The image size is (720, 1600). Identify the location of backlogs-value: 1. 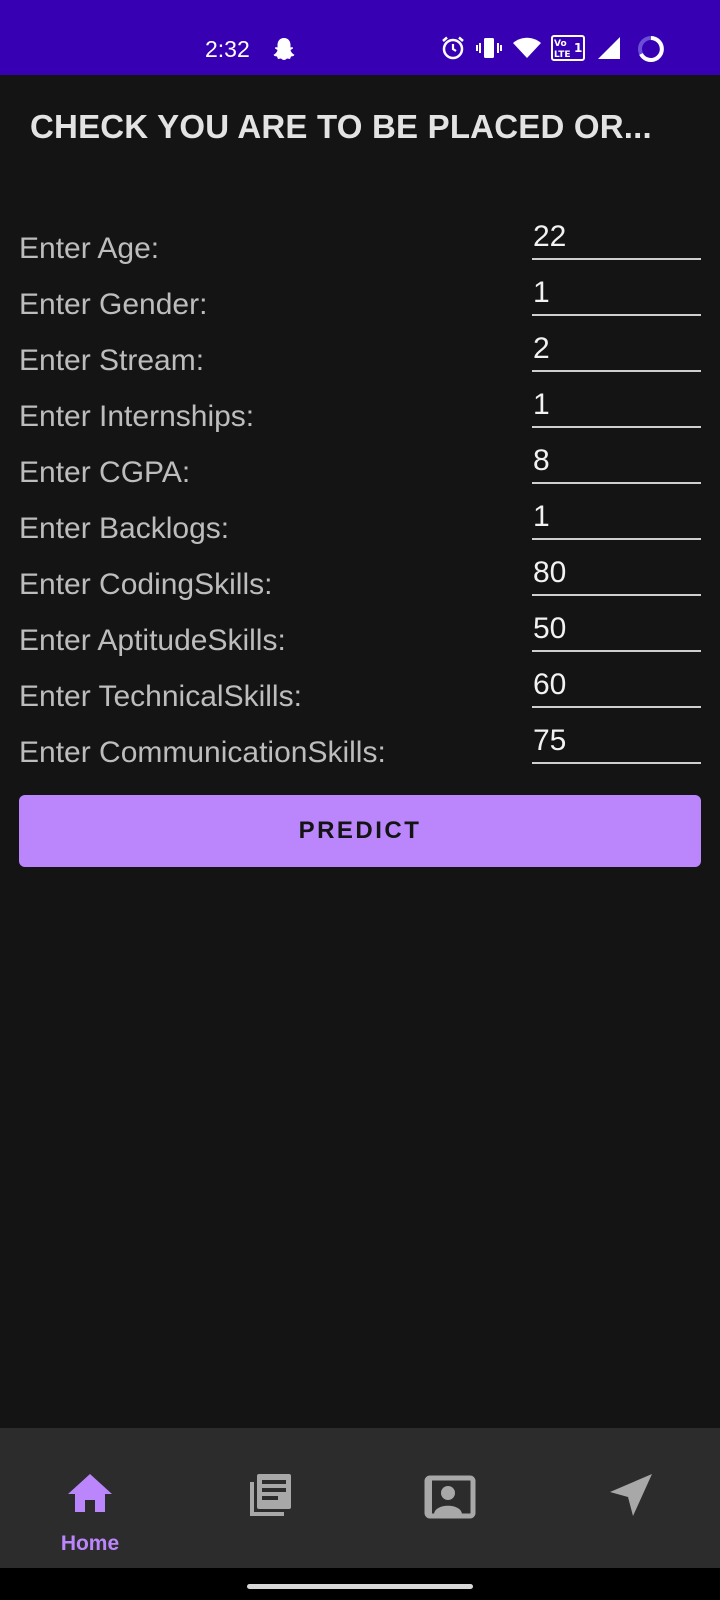
(541, 516).